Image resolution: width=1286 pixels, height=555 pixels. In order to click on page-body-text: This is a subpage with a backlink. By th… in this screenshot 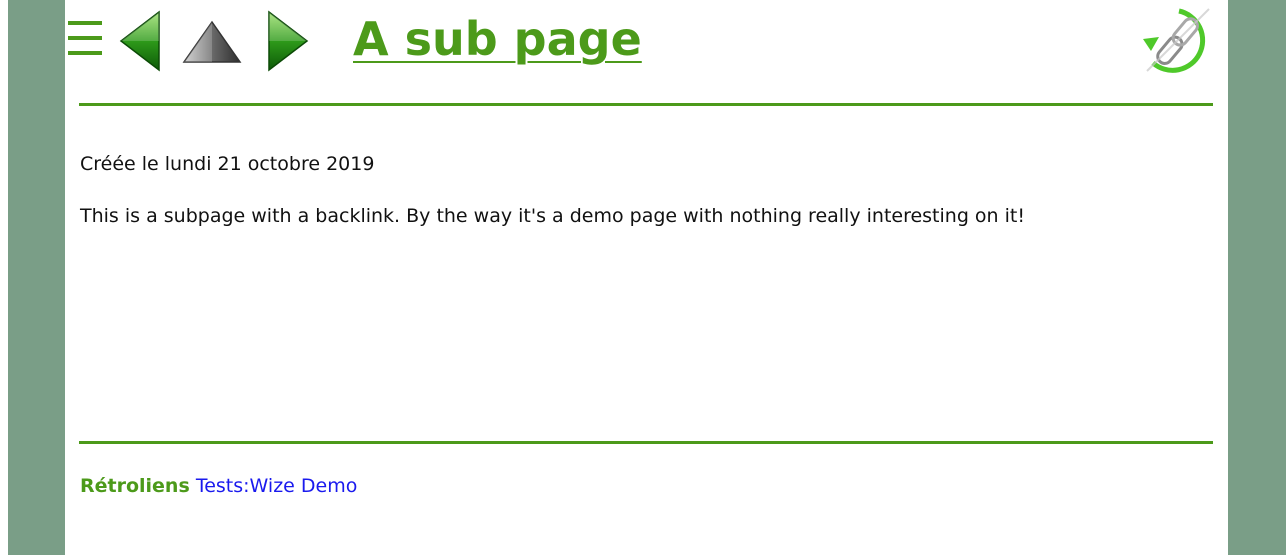, I will do `click(552, 216)`.